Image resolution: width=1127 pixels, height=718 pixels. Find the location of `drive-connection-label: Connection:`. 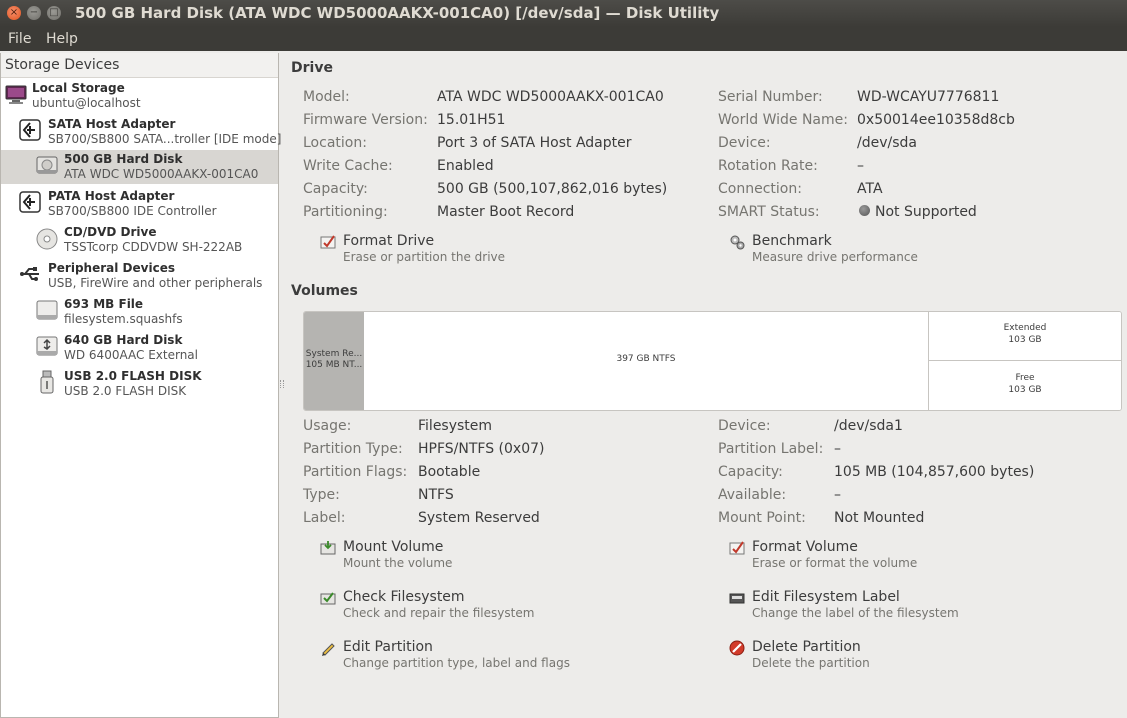

drive-connection-label: Connection: is located at coordinates (760, 189).